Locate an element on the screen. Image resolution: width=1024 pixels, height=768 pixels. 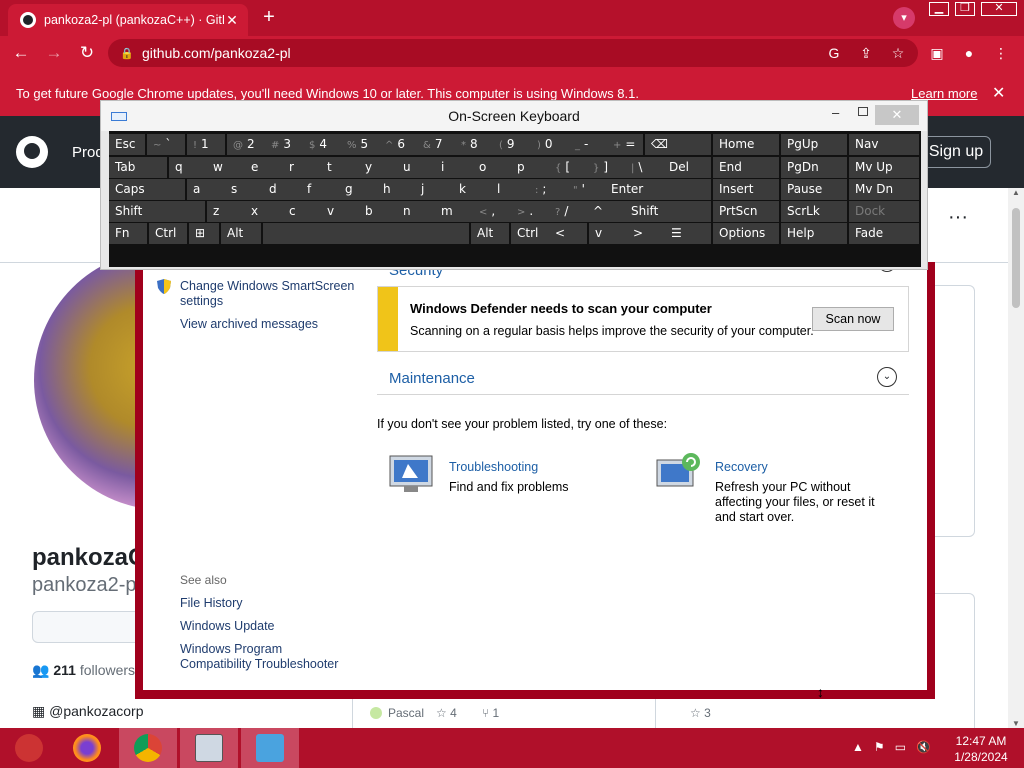
infobar-close-icon: ✕ is located at coordinates (998, 93).